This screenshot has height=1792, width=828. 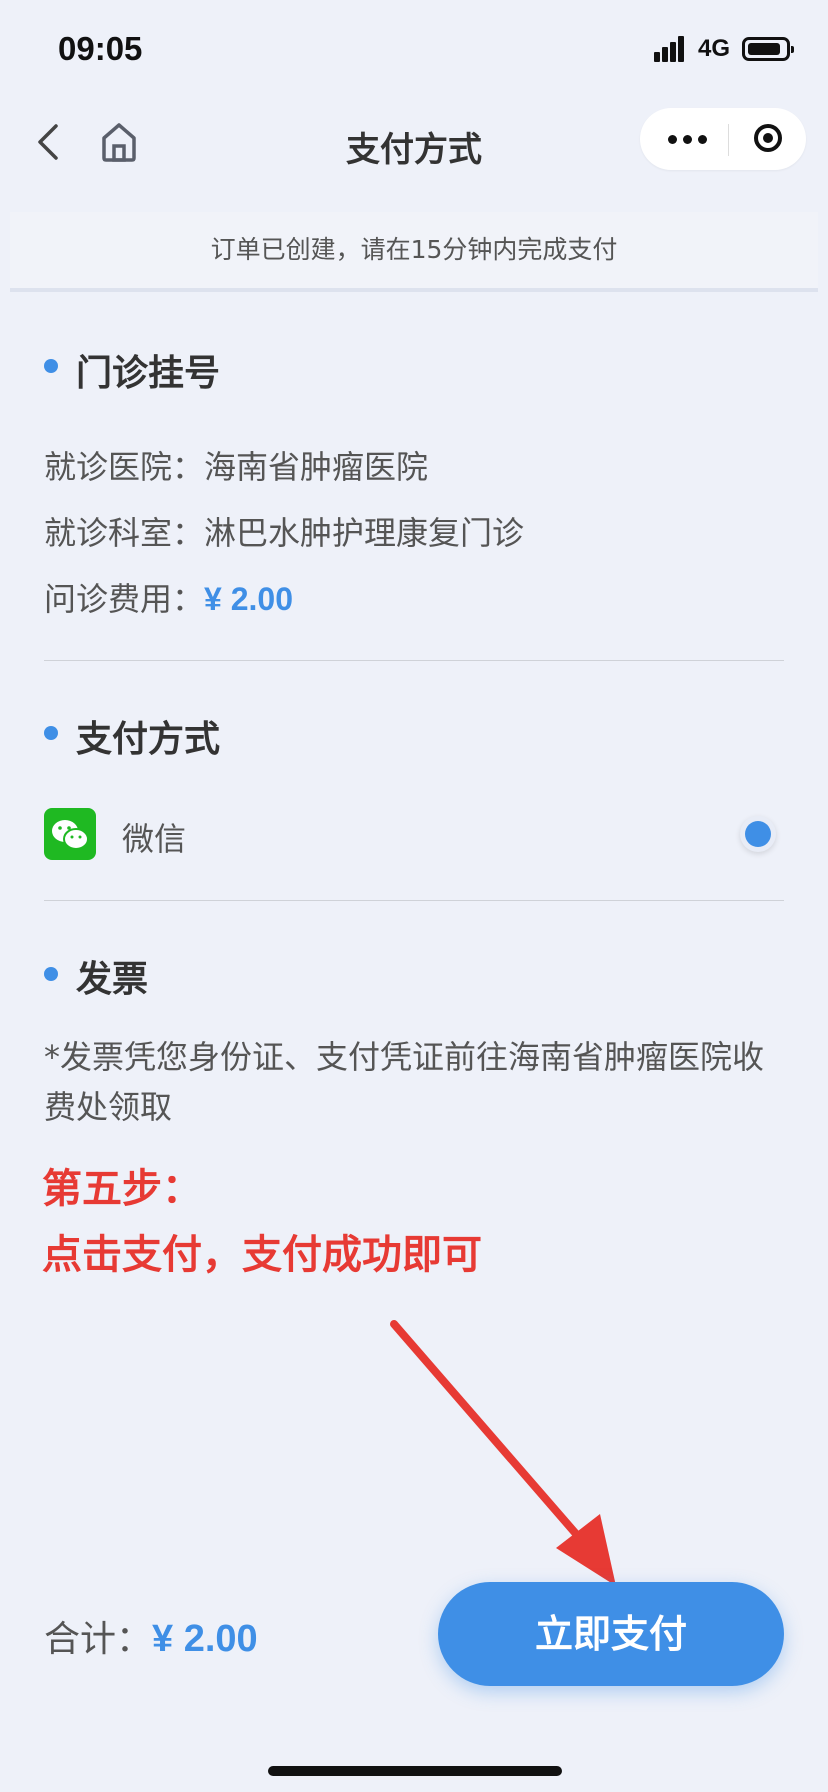 I want to click on fee-value: ¥ 2.00, so click(x=248, y=599).